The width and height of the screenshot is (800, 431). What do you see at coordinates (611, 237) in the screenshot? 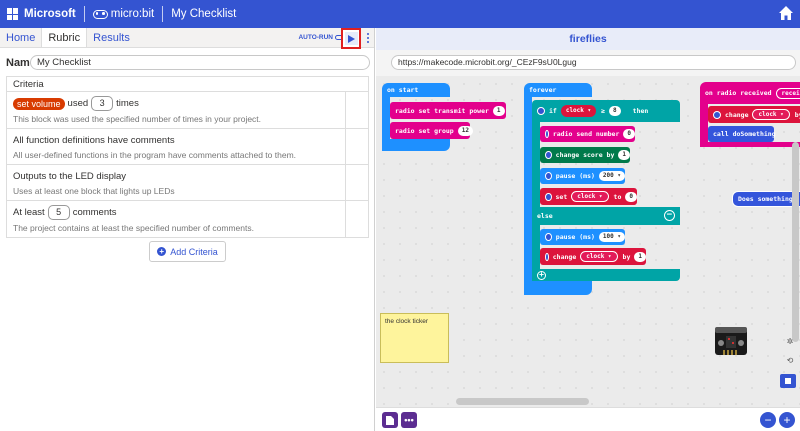
I see `pause-value: 100 ▾` at bounding box center [611, 237].